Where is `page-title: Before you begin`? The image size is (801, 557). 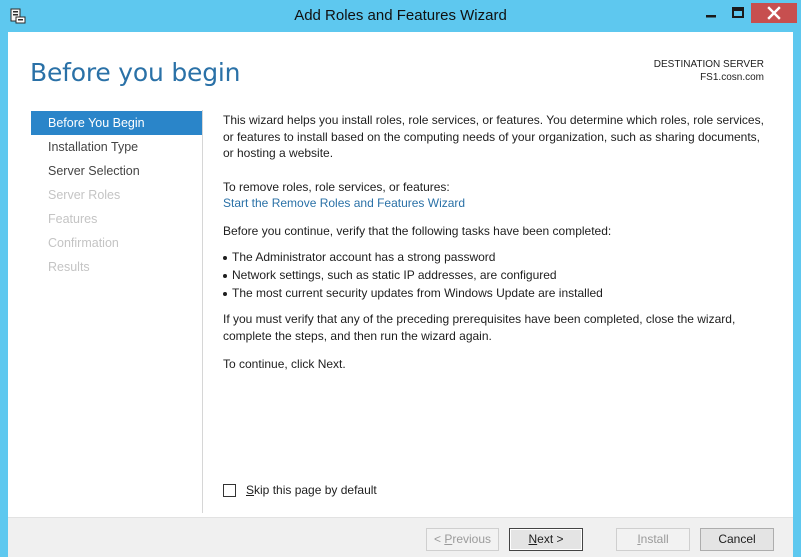
page-title: Before you begin is located at coordinates (135, 72).